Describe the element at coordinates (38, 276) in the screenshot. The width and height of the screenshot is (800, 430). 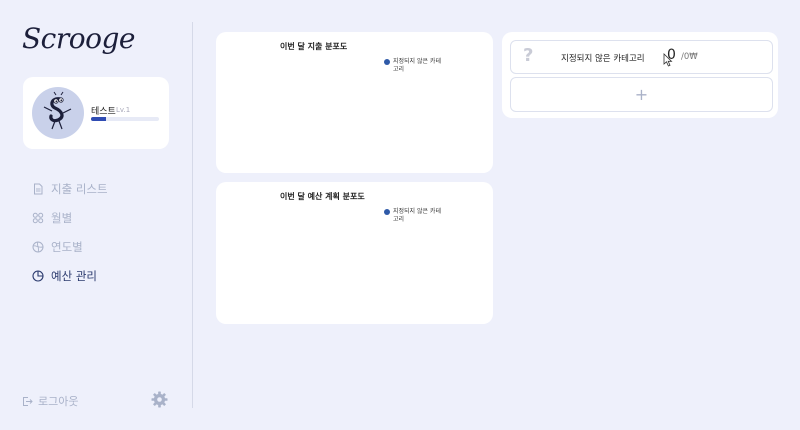
I see `pie-chart-icon` at that location.